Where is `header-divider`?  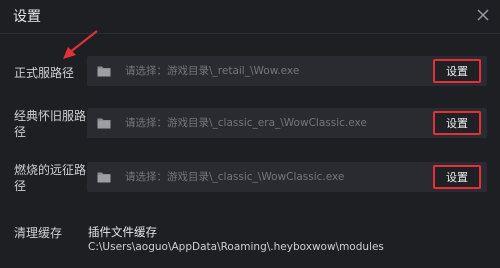 header-divider is located at coordinates (250, 33).